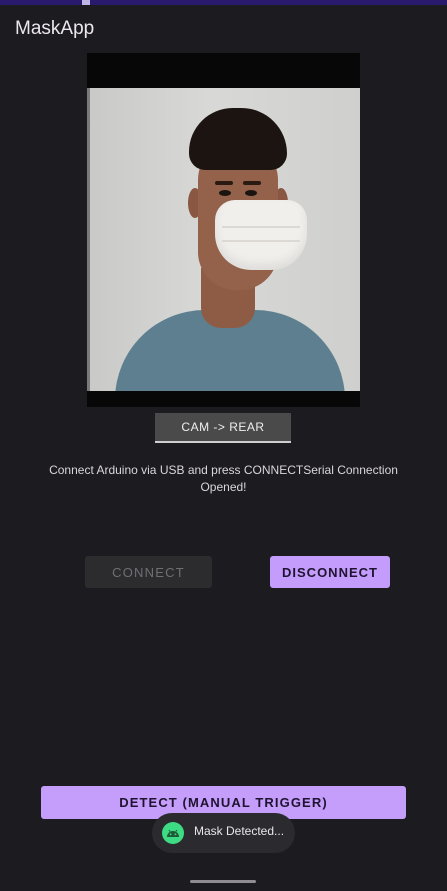 This screenshot has width=447, height=891. What do you see at coordinates (330, 572) in the screenshot?
I see `disconnect-button: DISCONNECT` at bounding box center [330, 572].